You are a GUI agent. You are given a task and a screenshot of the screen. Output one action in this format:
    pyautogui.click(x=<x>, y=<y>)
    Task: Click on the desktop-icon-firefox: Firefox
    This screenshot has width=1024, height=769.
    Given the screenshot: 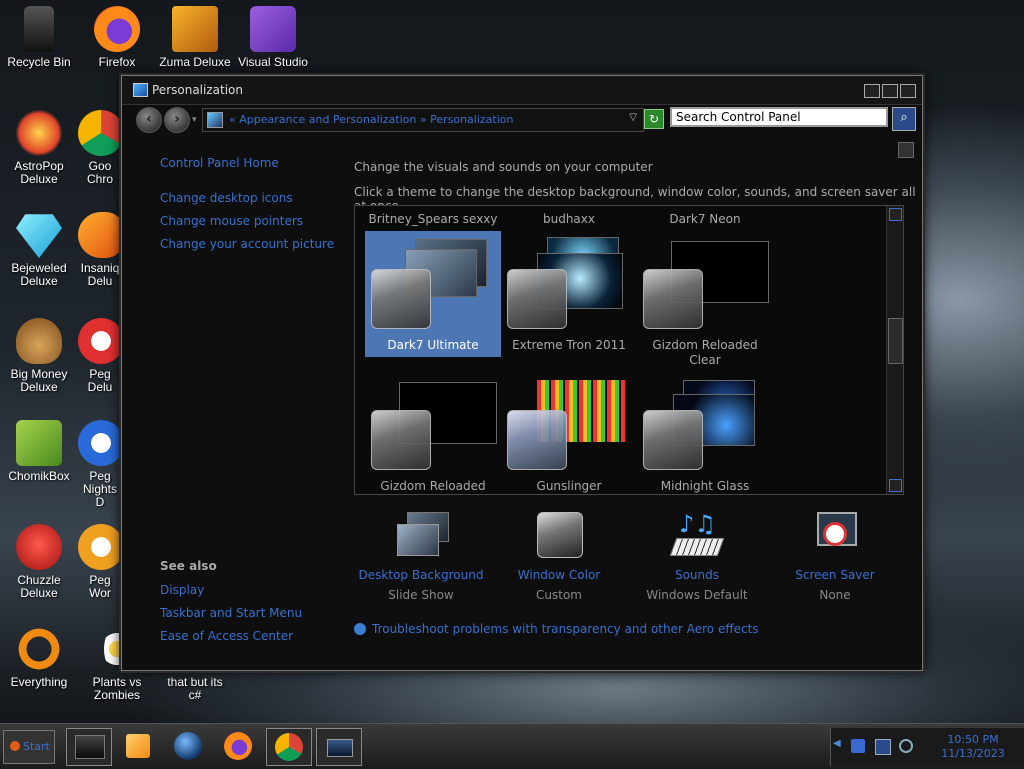 What is the action you would take?
    pyautogui.click(x=117, y=37)
    